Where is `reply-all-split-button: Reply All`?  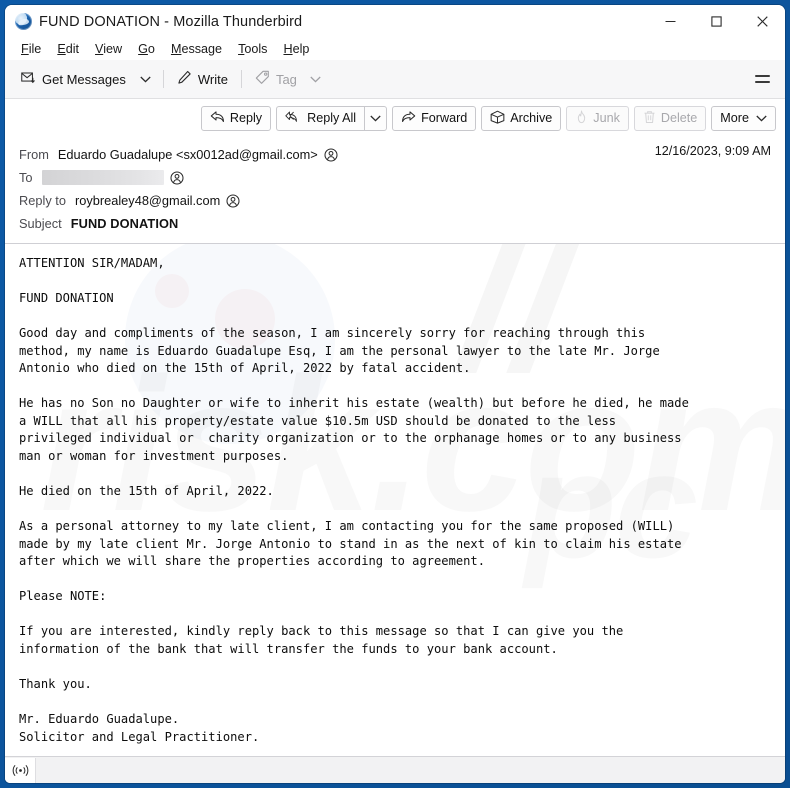 reply-all-split-button: Reply All is located at coordinates (332, 118).